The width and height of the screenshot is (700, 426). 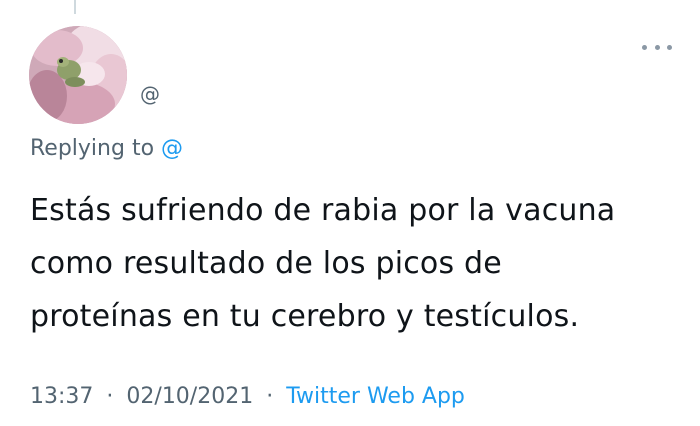 What do you see at coordinates (375, 396) in the screenshot?
I see `tweet-source-link: Twitter Web App` at bounding box center [375, 396].